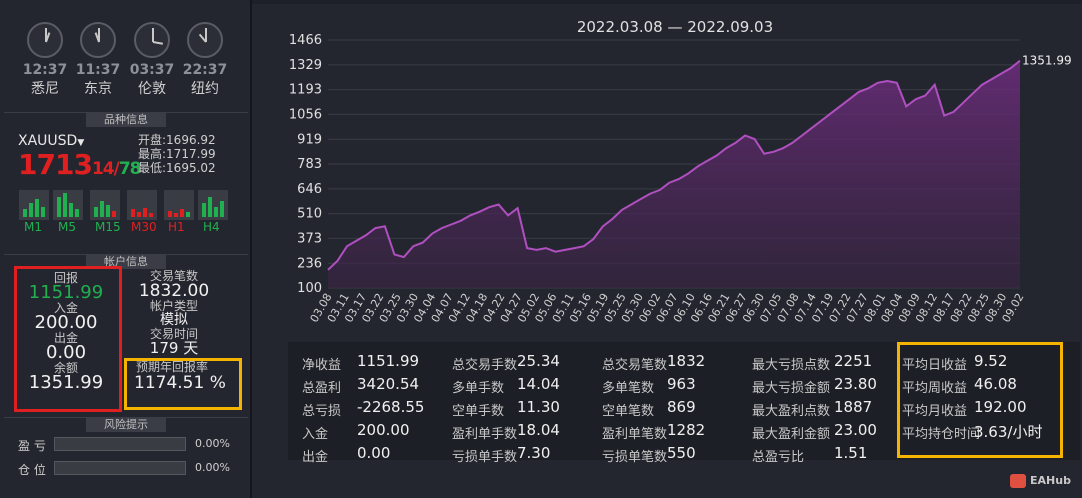  I want to click on clock-time: 03:37, so click(152, 70).